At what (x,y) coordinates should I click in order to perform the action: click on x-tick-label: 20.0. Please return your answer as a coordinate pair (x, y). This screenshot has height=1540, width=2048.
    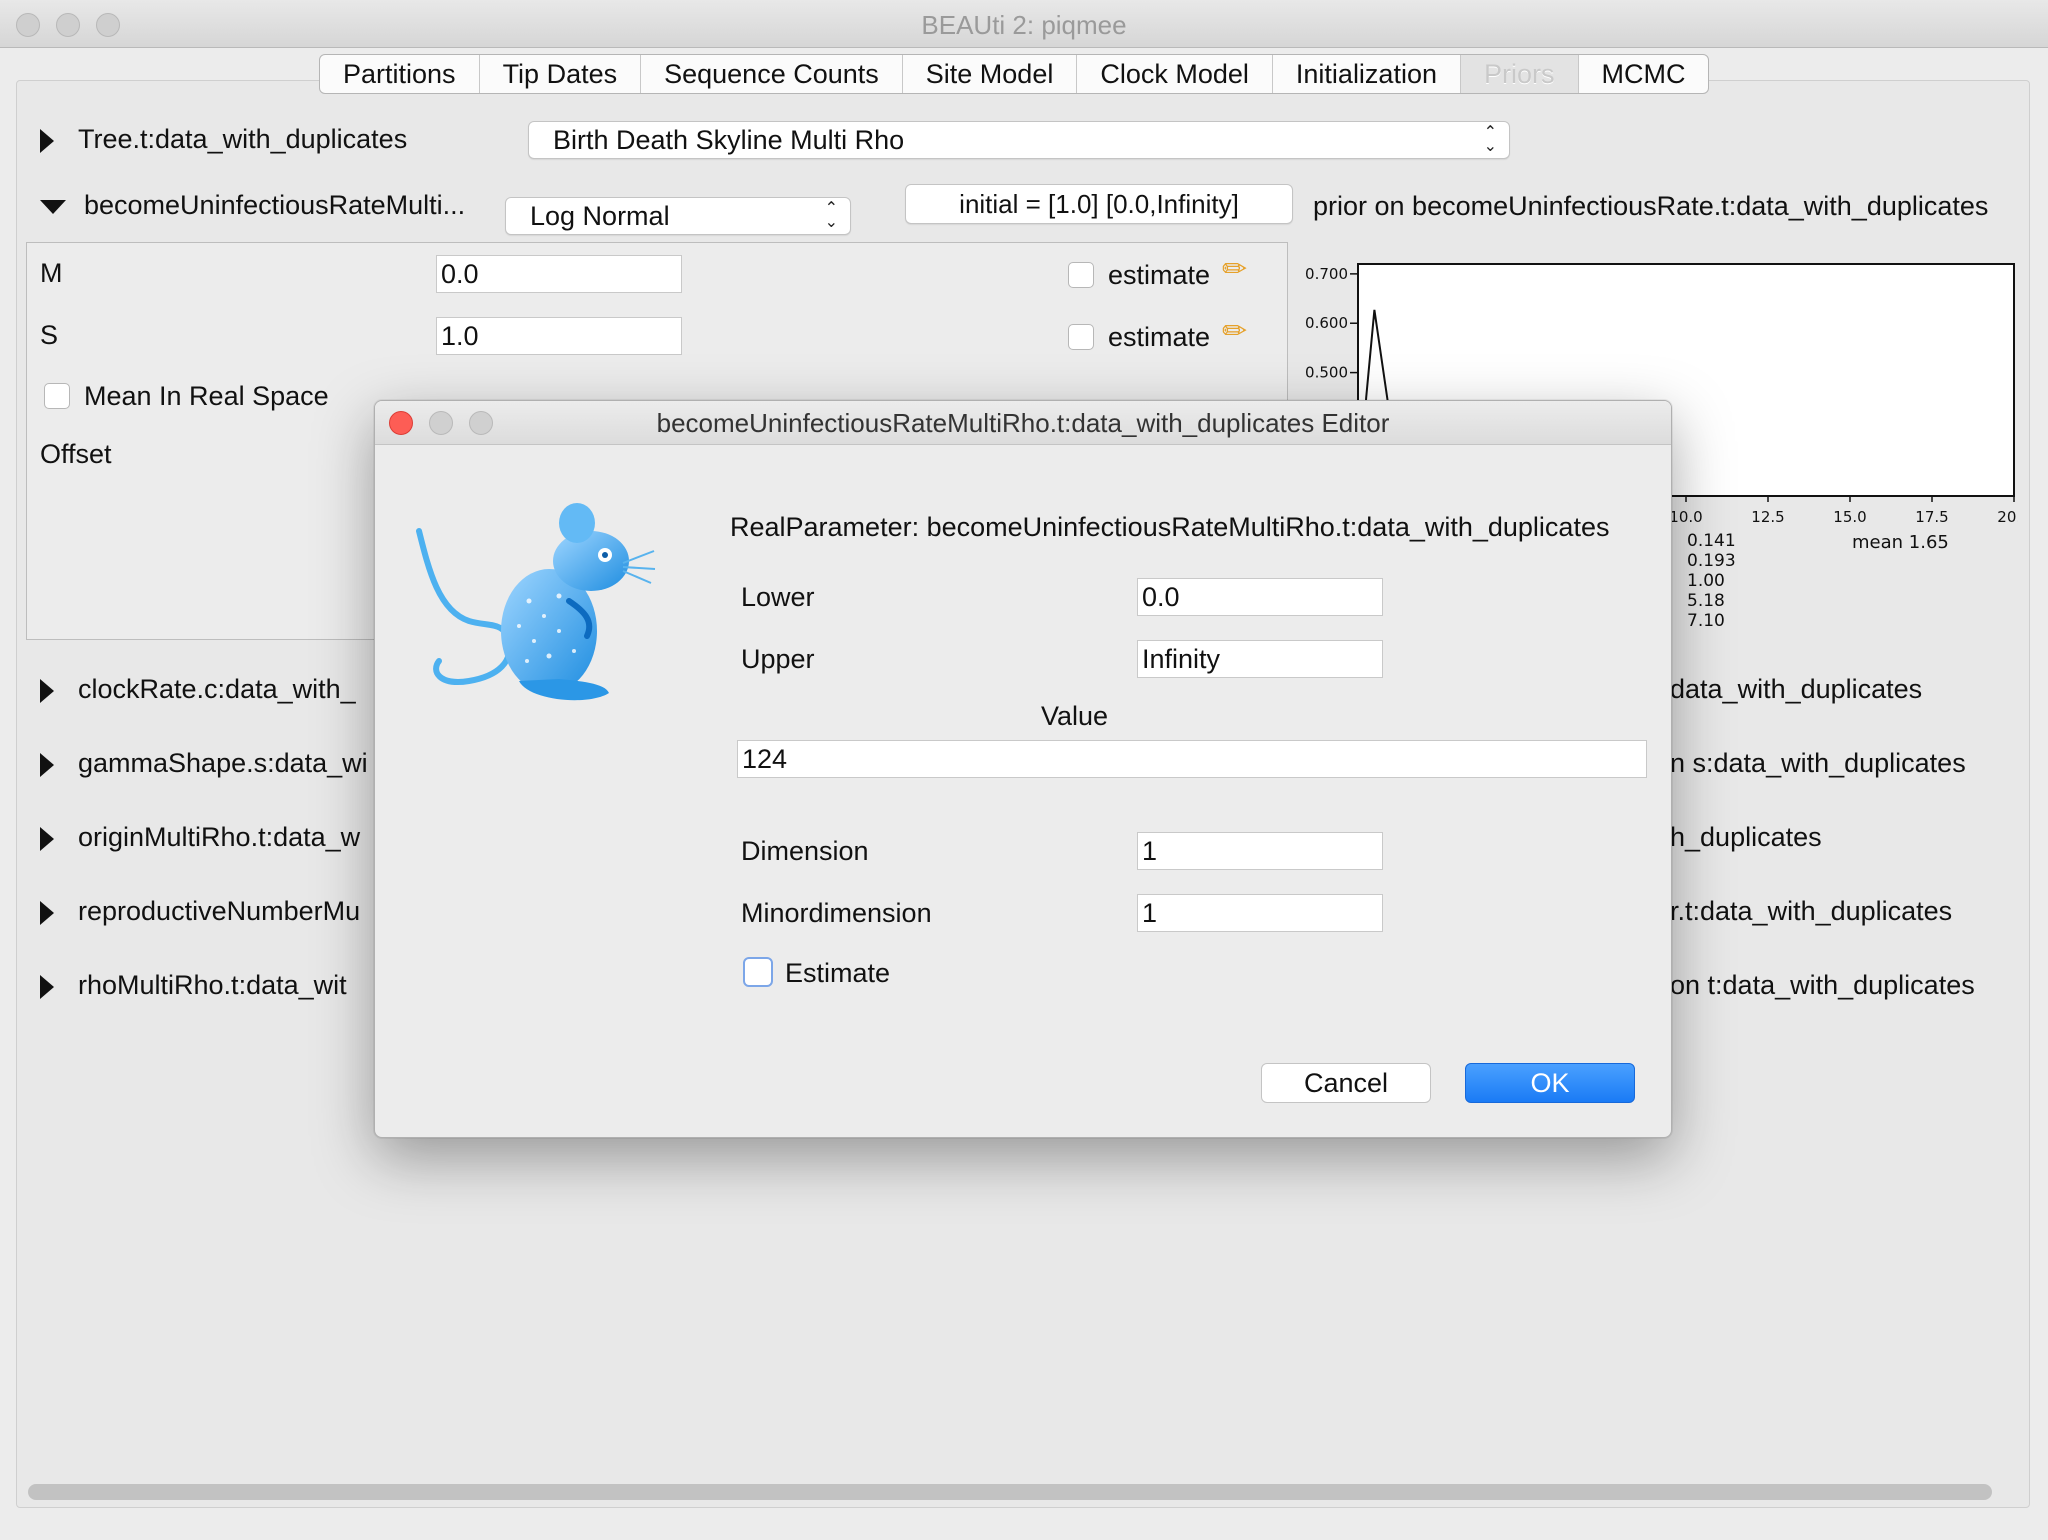
    Looking at the image, I should click on (2007, 517).